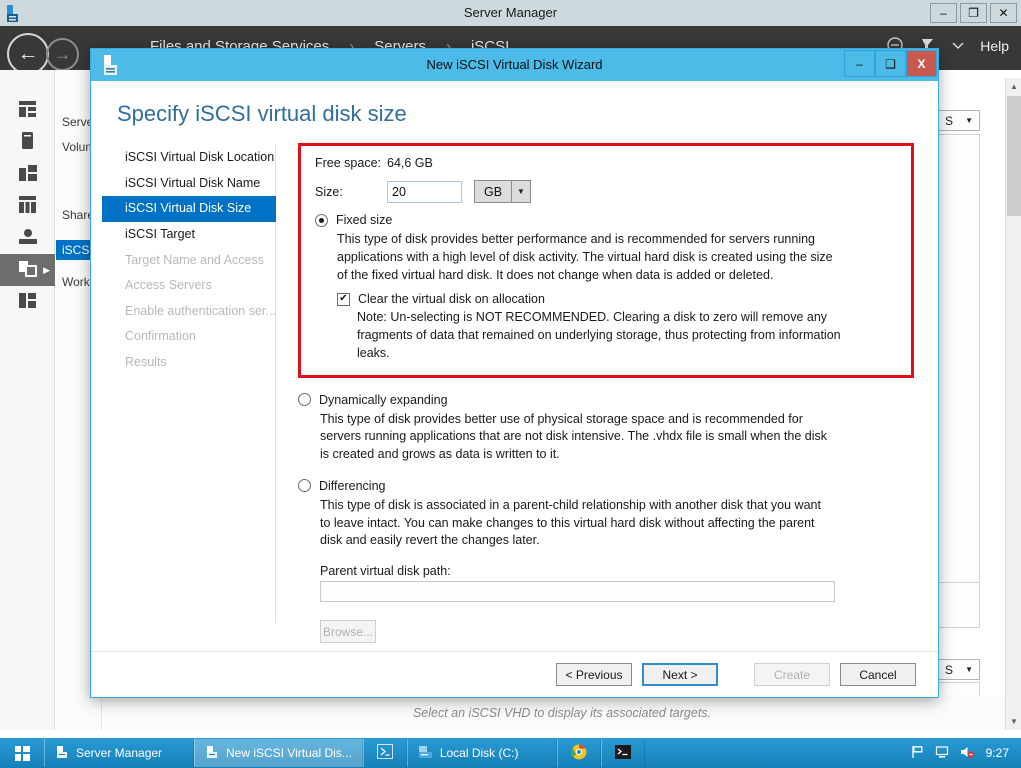 This screenshot has width=1021, height=768. Describe the element at coordinates (62, 753) in the screenshot. I see `server-manager-icon` at that location.